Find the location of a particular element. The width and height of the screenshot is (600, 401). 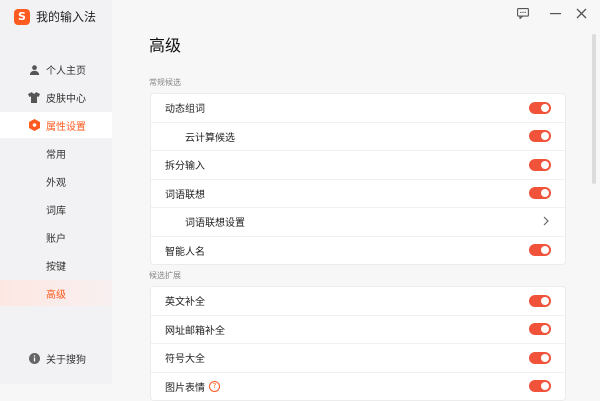

sidebar-subitem-account: 账户 is located at coordinates (56, 237).